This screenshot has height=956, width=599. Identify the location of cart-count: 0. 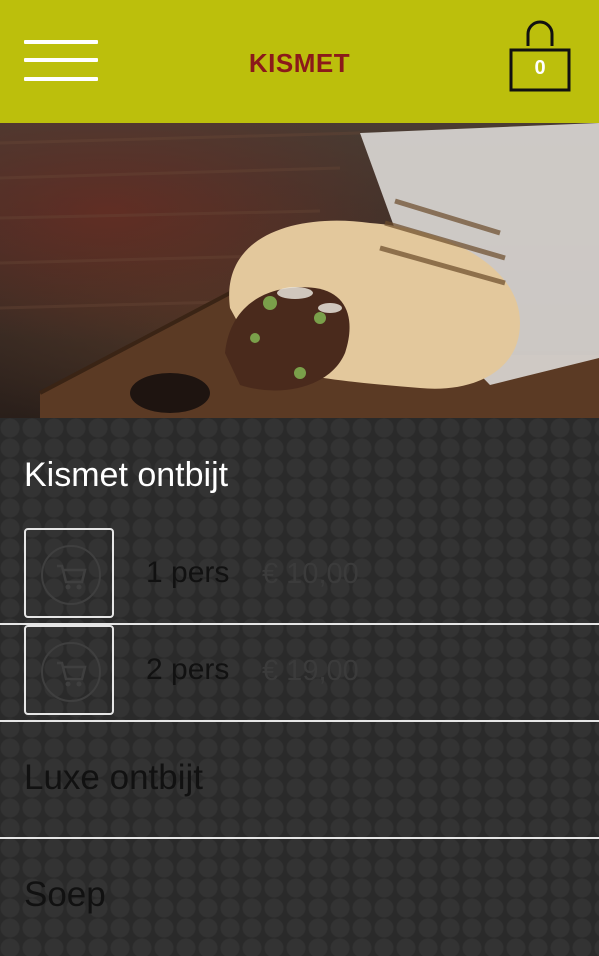
(540, 68).